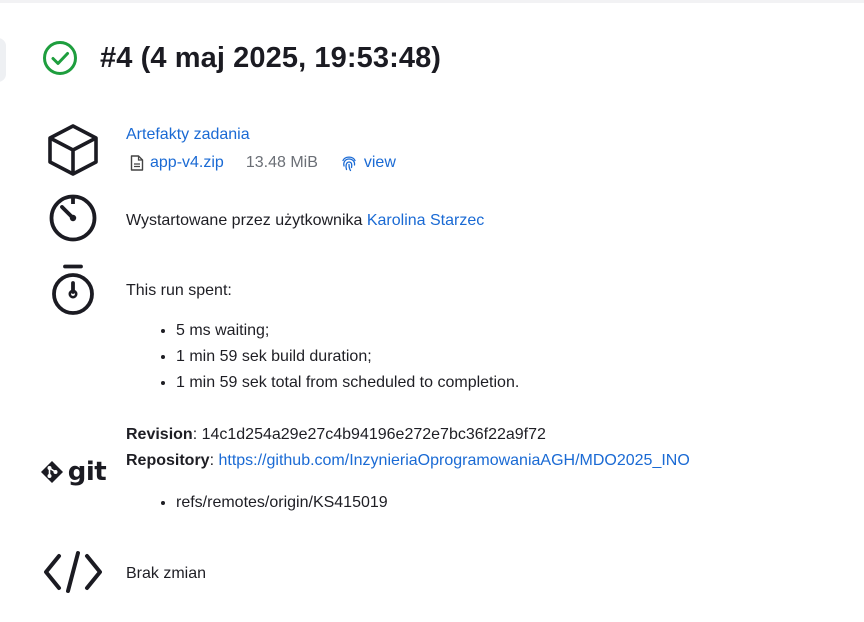 The image size is (864, 622). I want to click on refs-list: refs/remotes/origin/KS415019, so click(408, 503).